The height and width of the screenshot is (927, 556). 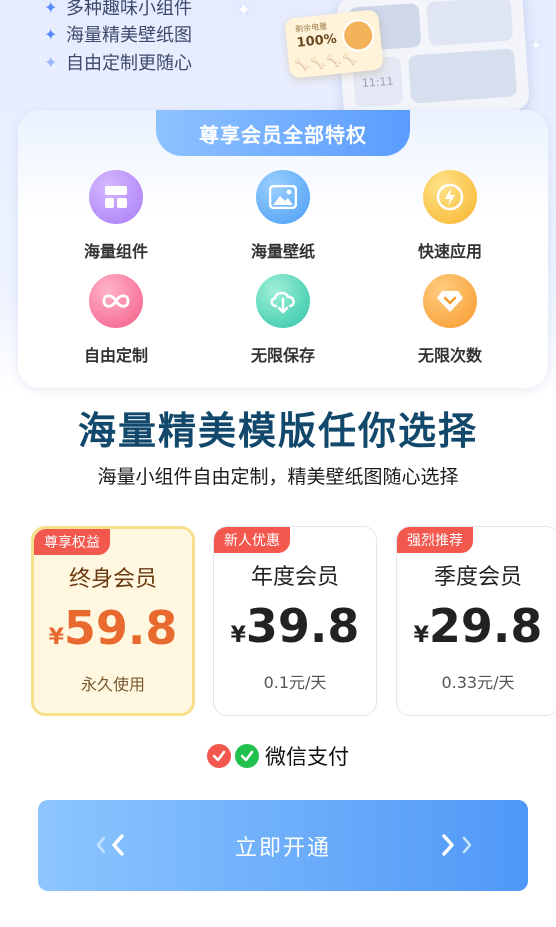 What do you see at coordinates (327, 62) in the screenshot?
I see `bone-decoration-icon: 🦴🦴🦴🦴` at bounding box center [327, 62].